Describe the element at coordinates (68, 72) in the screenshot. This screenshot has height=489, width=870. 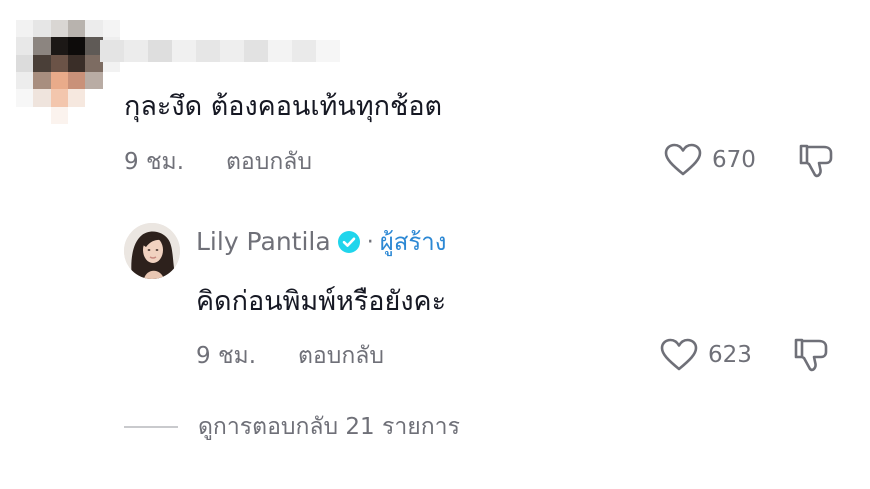
I see `commenter-avatar-pixelated` at that location.